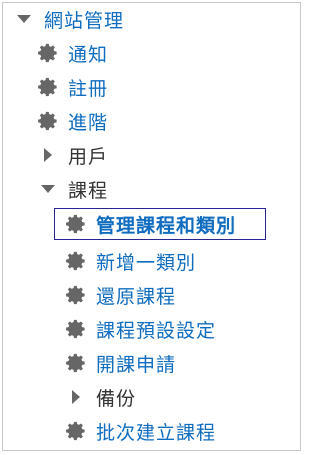  I want to click on tree-node-label: 管理課程和類別, so click(166, 225).